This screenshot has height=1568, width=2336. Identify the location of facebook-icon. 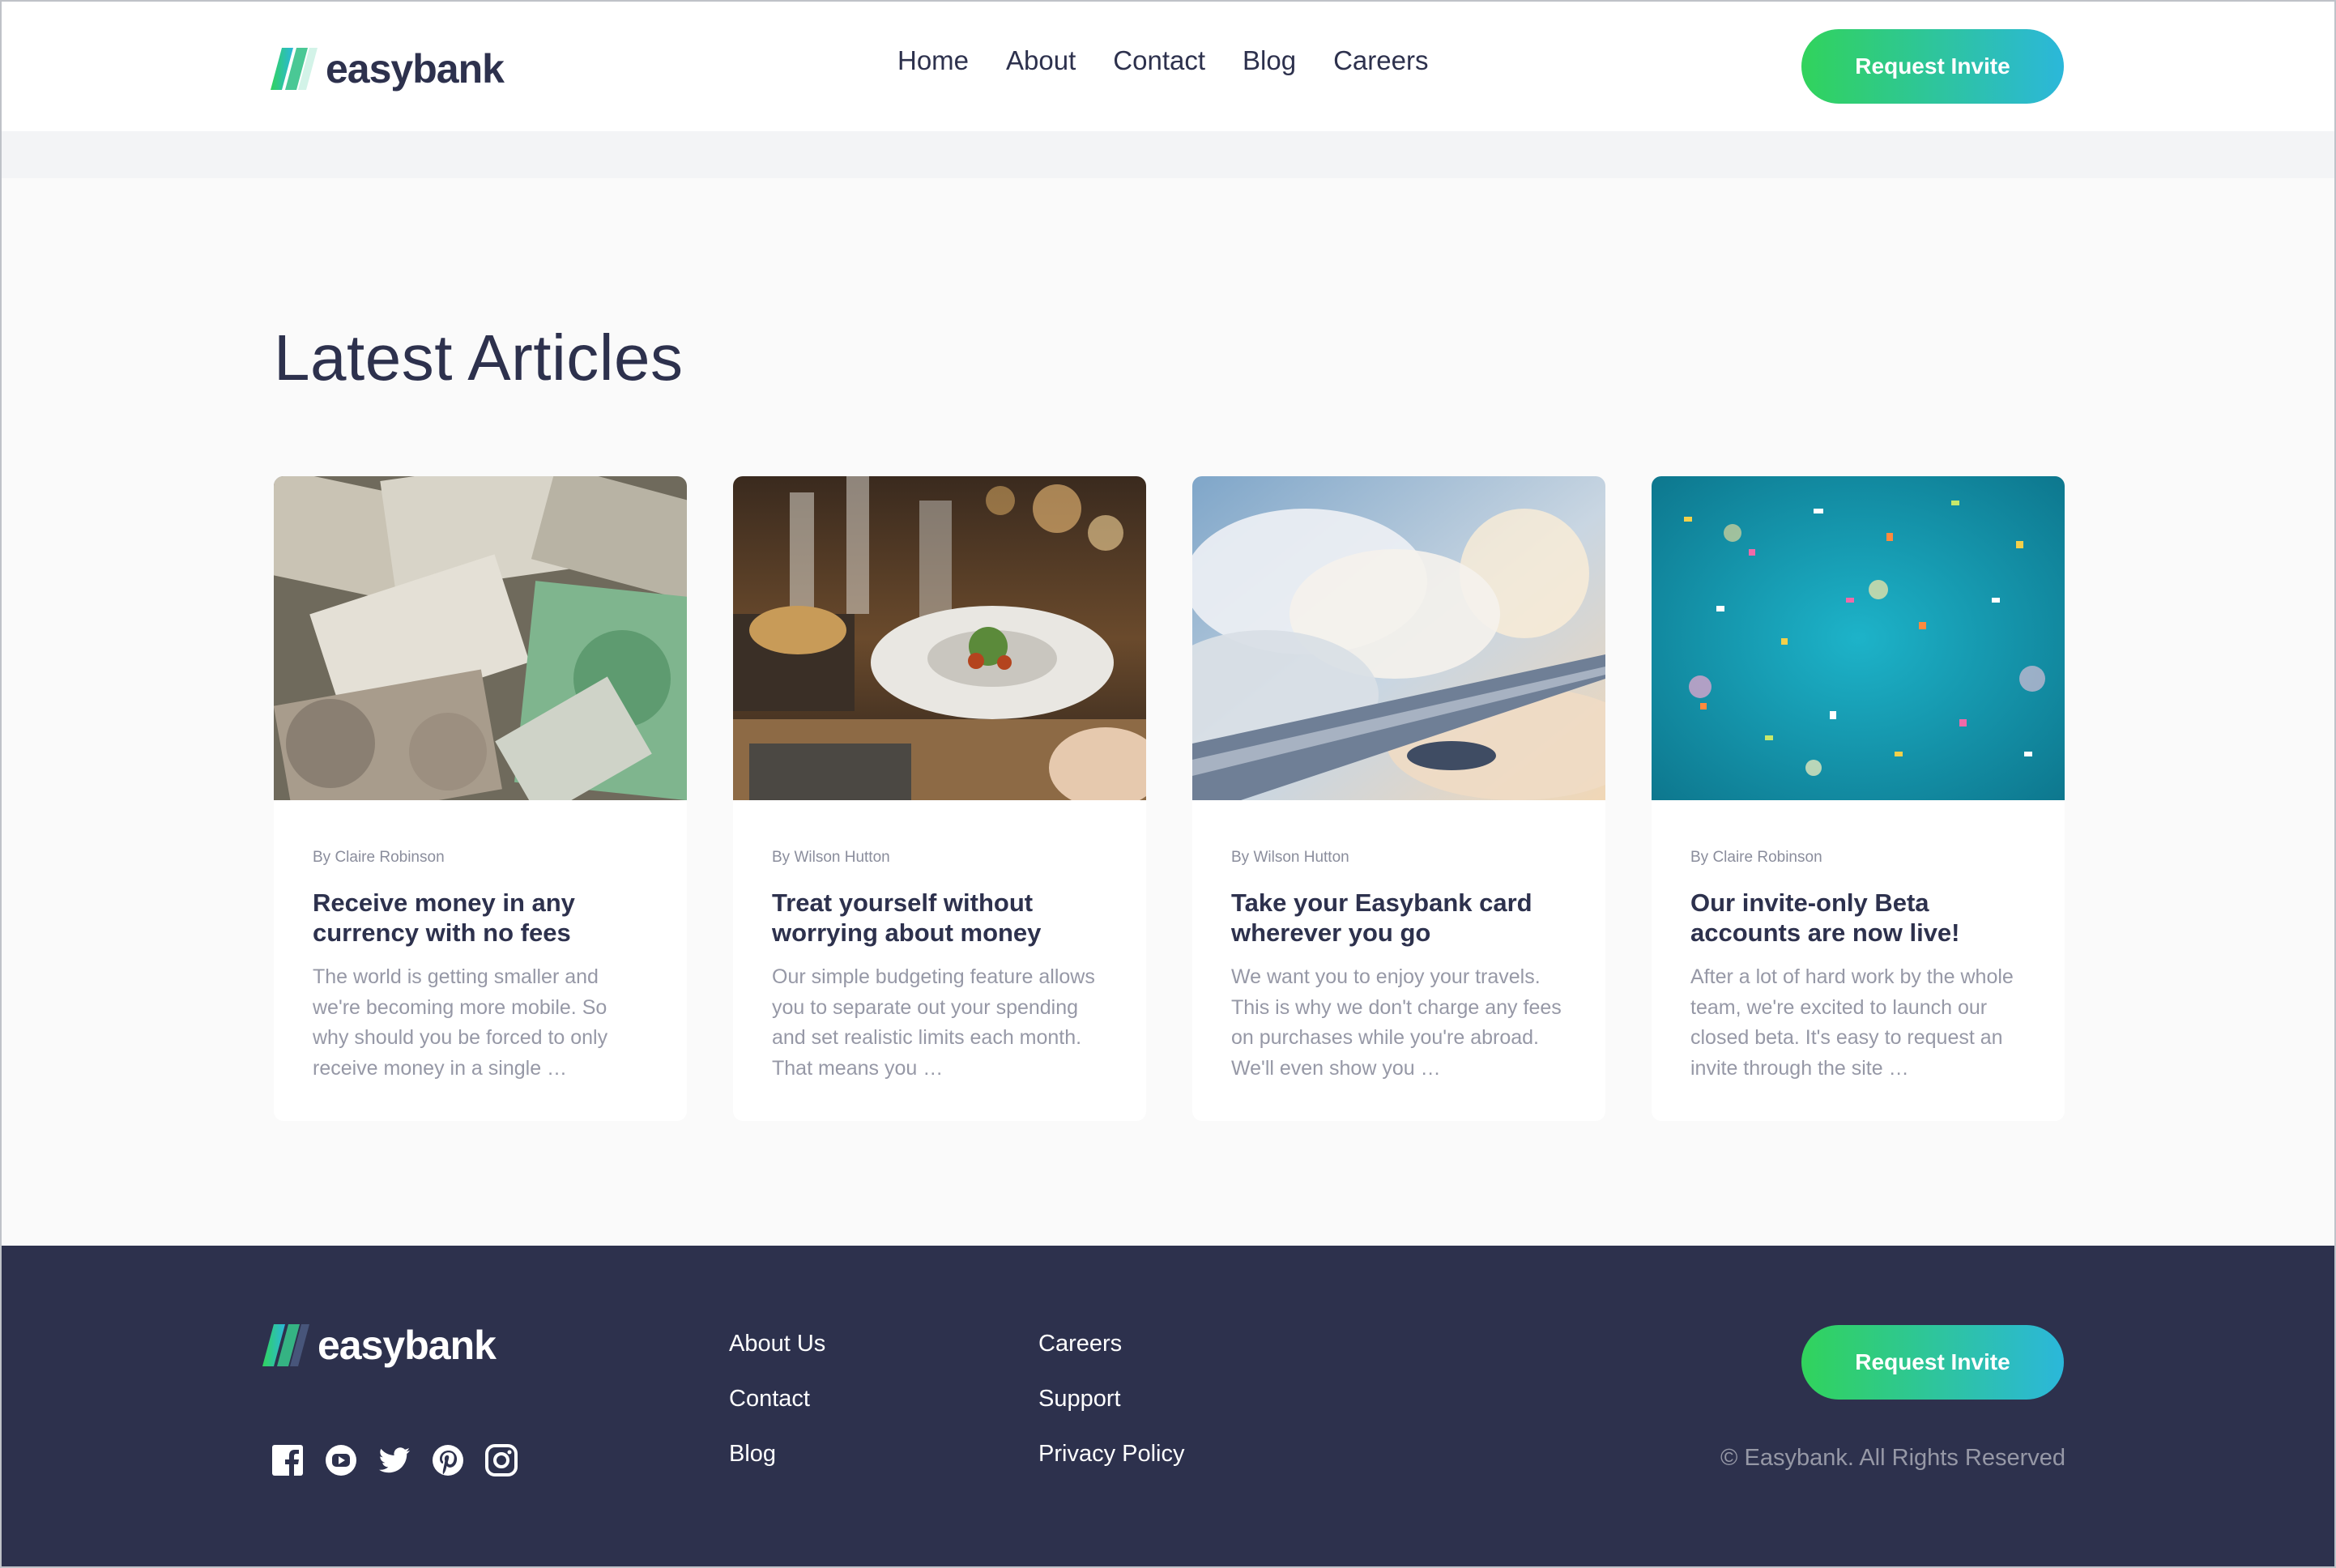
(288, 1460).